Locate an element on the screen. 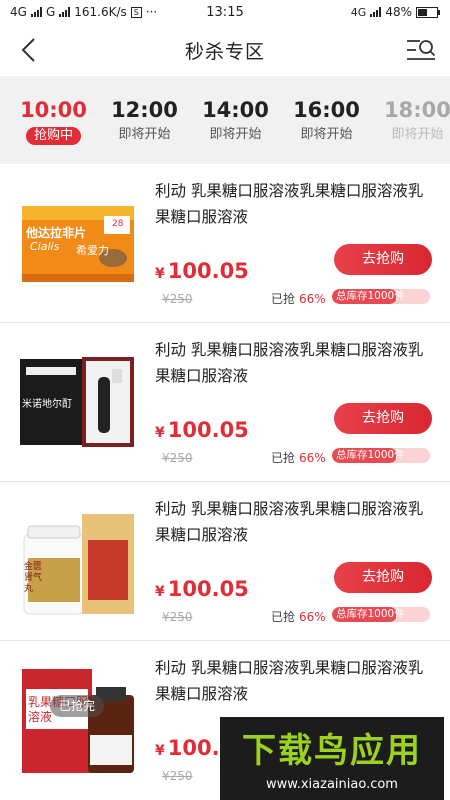 Image resolution: width=450 pixels, height=800 pixels. tab-time: 14:00 is located at coordinates (235, 110).